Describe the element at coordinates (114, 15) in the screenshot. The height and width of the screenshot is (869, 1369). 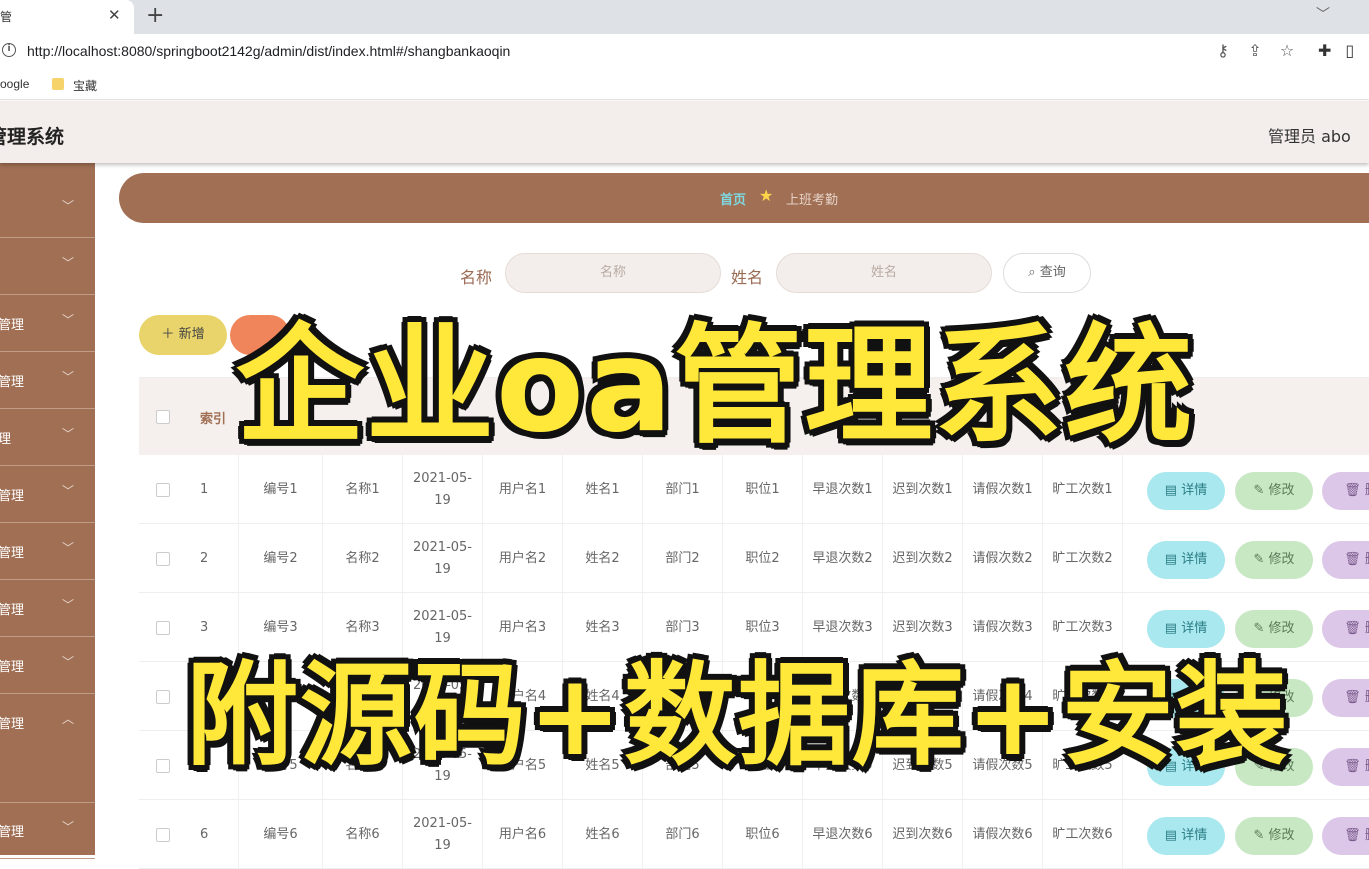
I see `close-icon: ✕` at that location.